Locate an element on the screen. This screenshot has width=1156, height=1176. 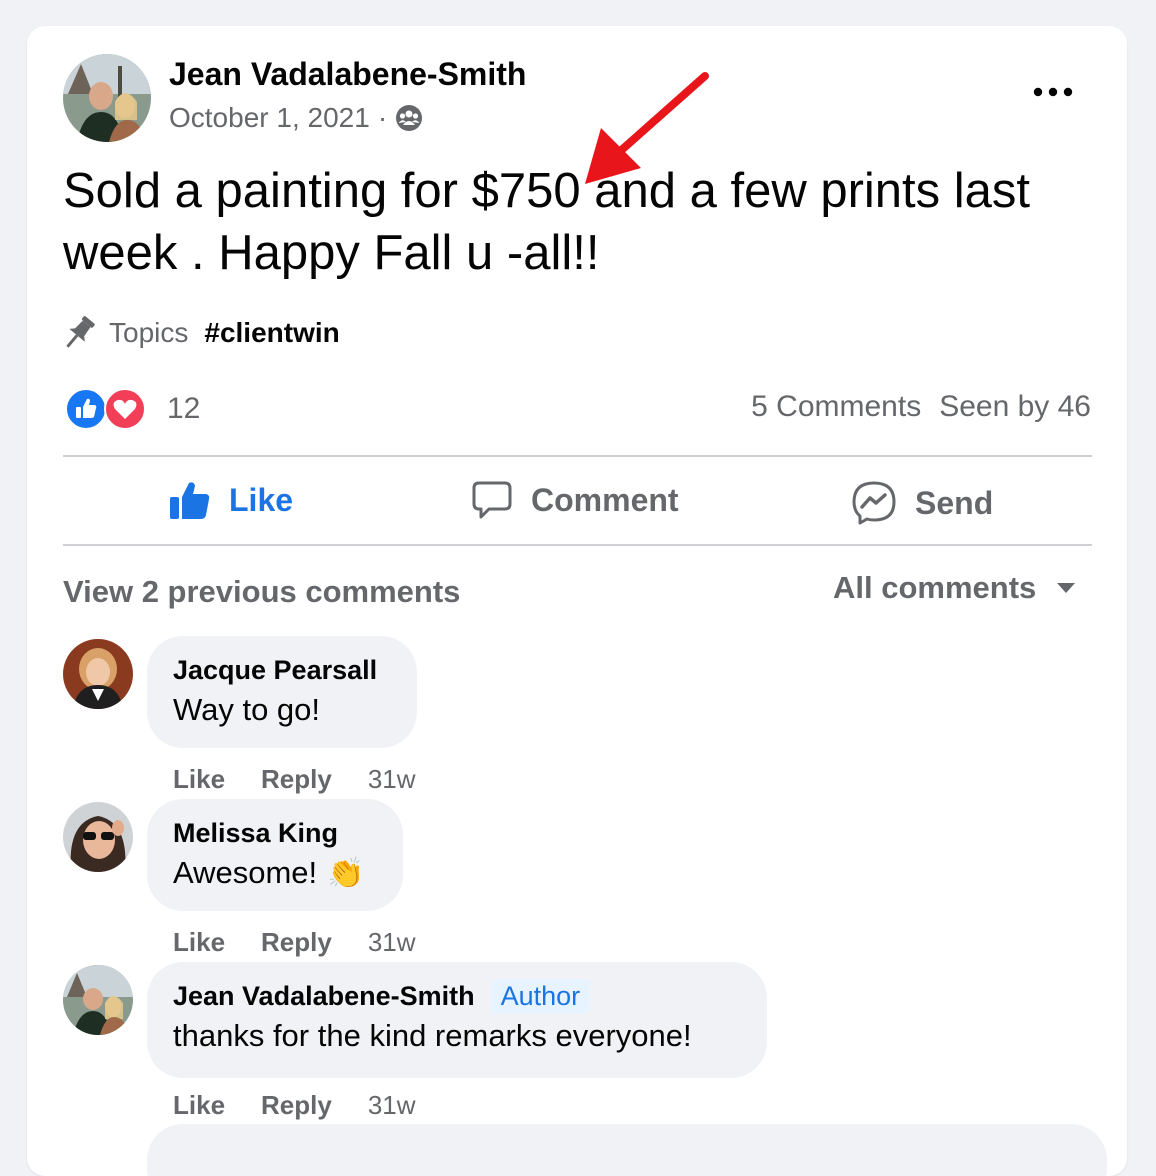
reactions-summary: 12 is located at coordinates (132, 409).